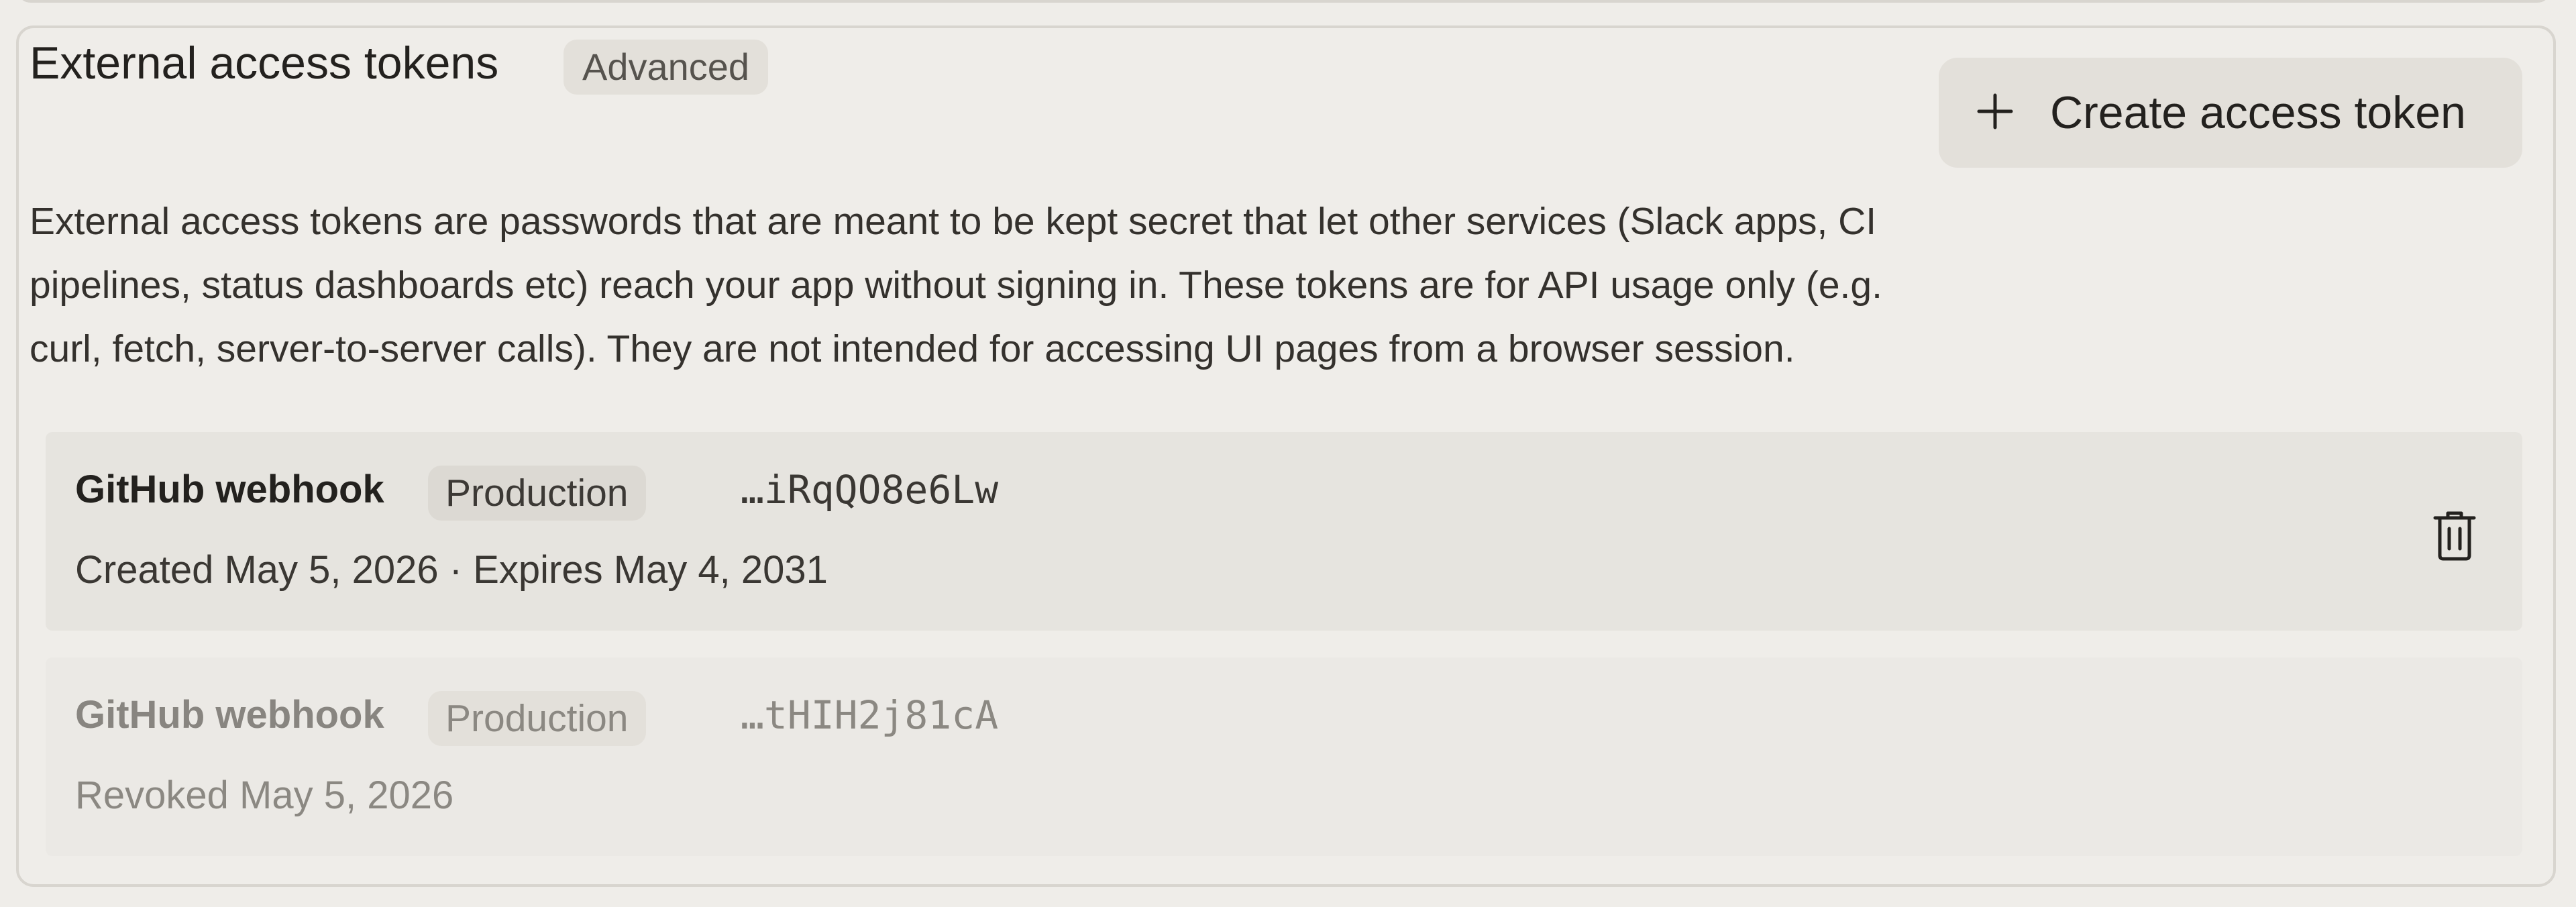 Image resolution: width=2576 pixels, height=907 pixels. Describe the element at coordinates (264, 63) in the screenshot. I see `section-title: External access tokens` at that location.